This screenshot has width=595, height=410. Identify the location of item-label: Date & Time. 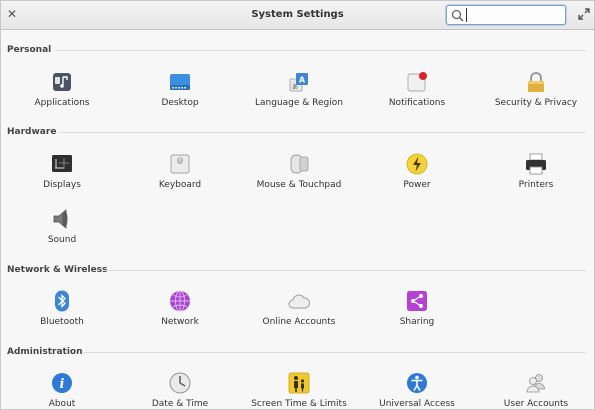
(180, 404).